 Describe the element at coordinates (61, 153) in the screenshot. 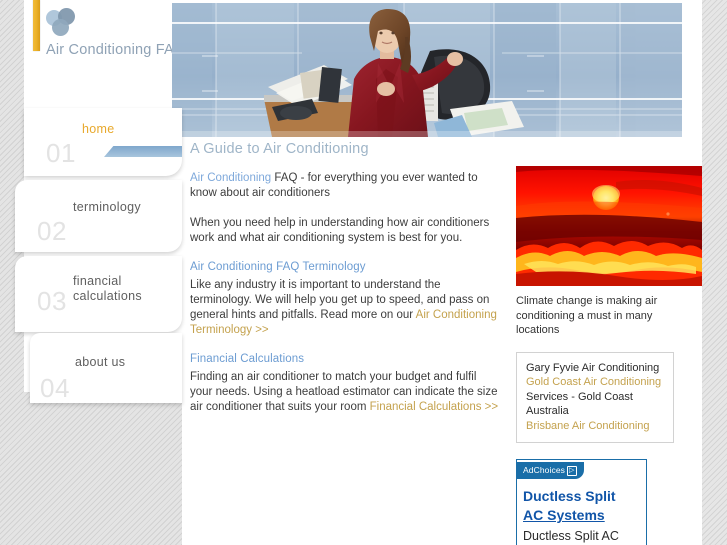

I see `sidebar-item-home-number: 01` at that location.